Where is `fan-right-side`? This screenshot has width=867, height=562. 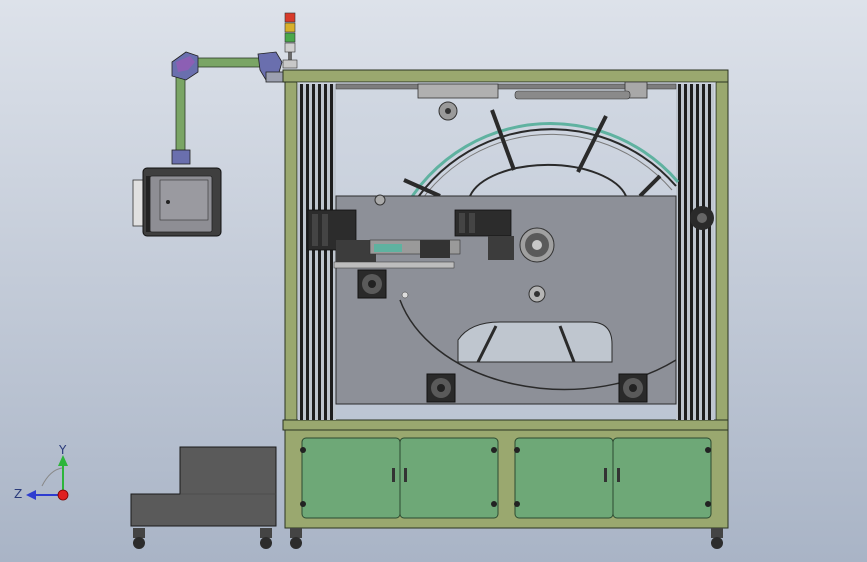
fan-right-side is located at coordinates (702, 218).